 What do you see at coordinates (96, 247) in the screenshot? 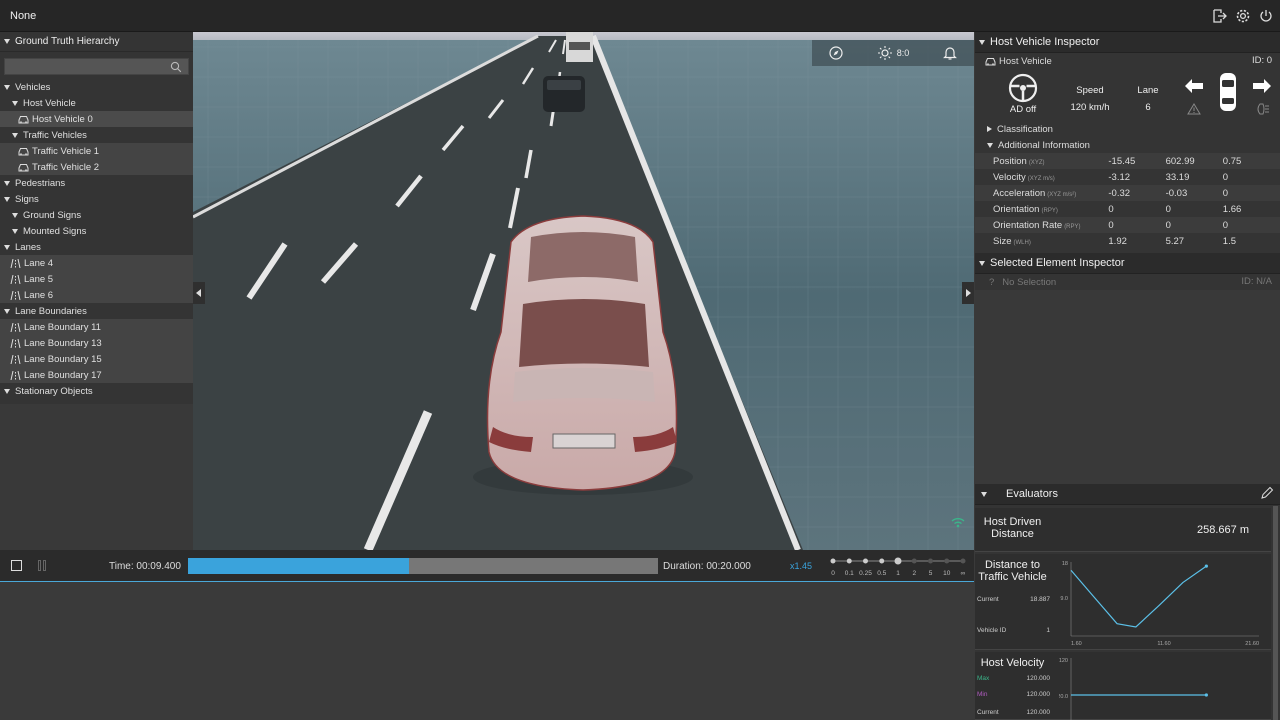
I see `tree-item: Lanes` at bounding box center [96, 247].